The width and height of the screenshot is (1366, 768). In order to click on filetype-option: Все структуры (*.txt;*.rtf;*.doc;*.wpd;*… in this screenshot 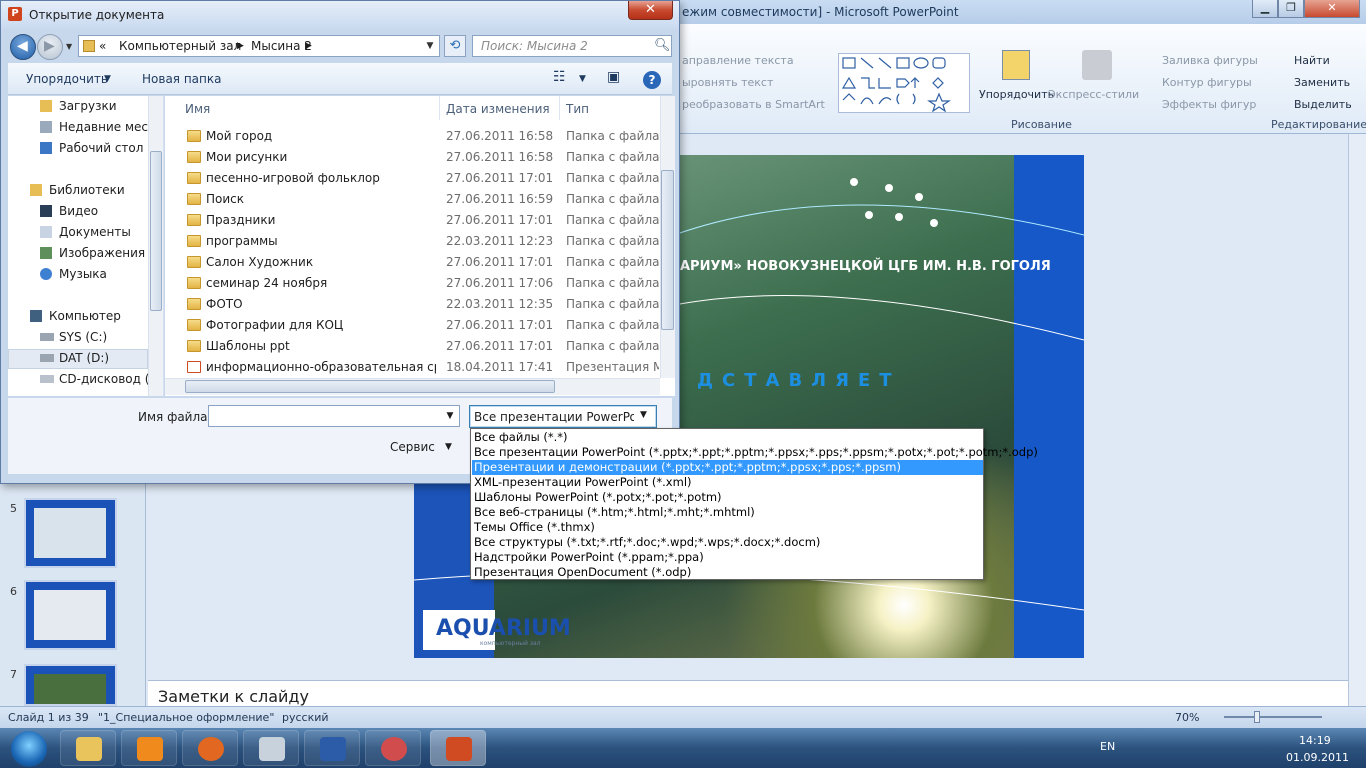, I will do `click(727, 542)`.